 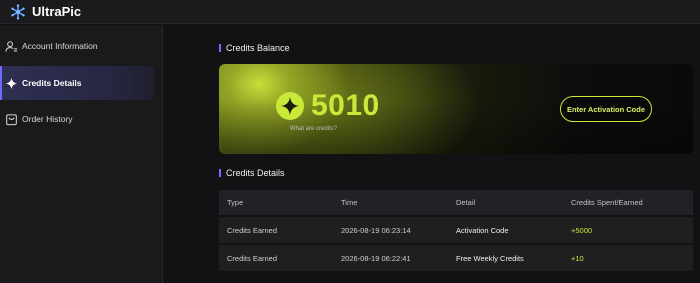 What do you see at coordinates (255, 173) in the screenshot?
I see `credits-details-title: Credits Details` at bounding box center [255, 173].